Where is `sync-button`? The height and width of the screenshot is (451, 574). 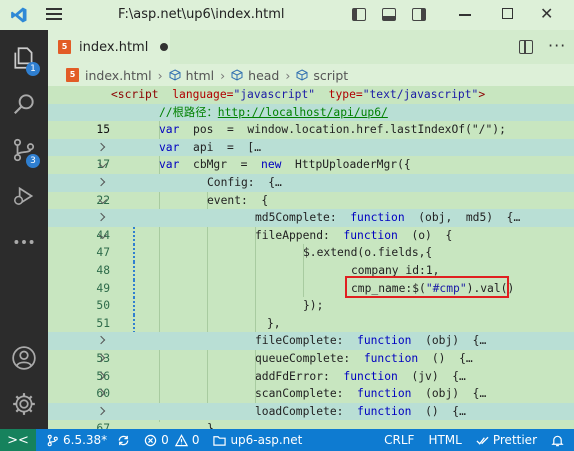
sync-button is located at coordinates (125, 440).